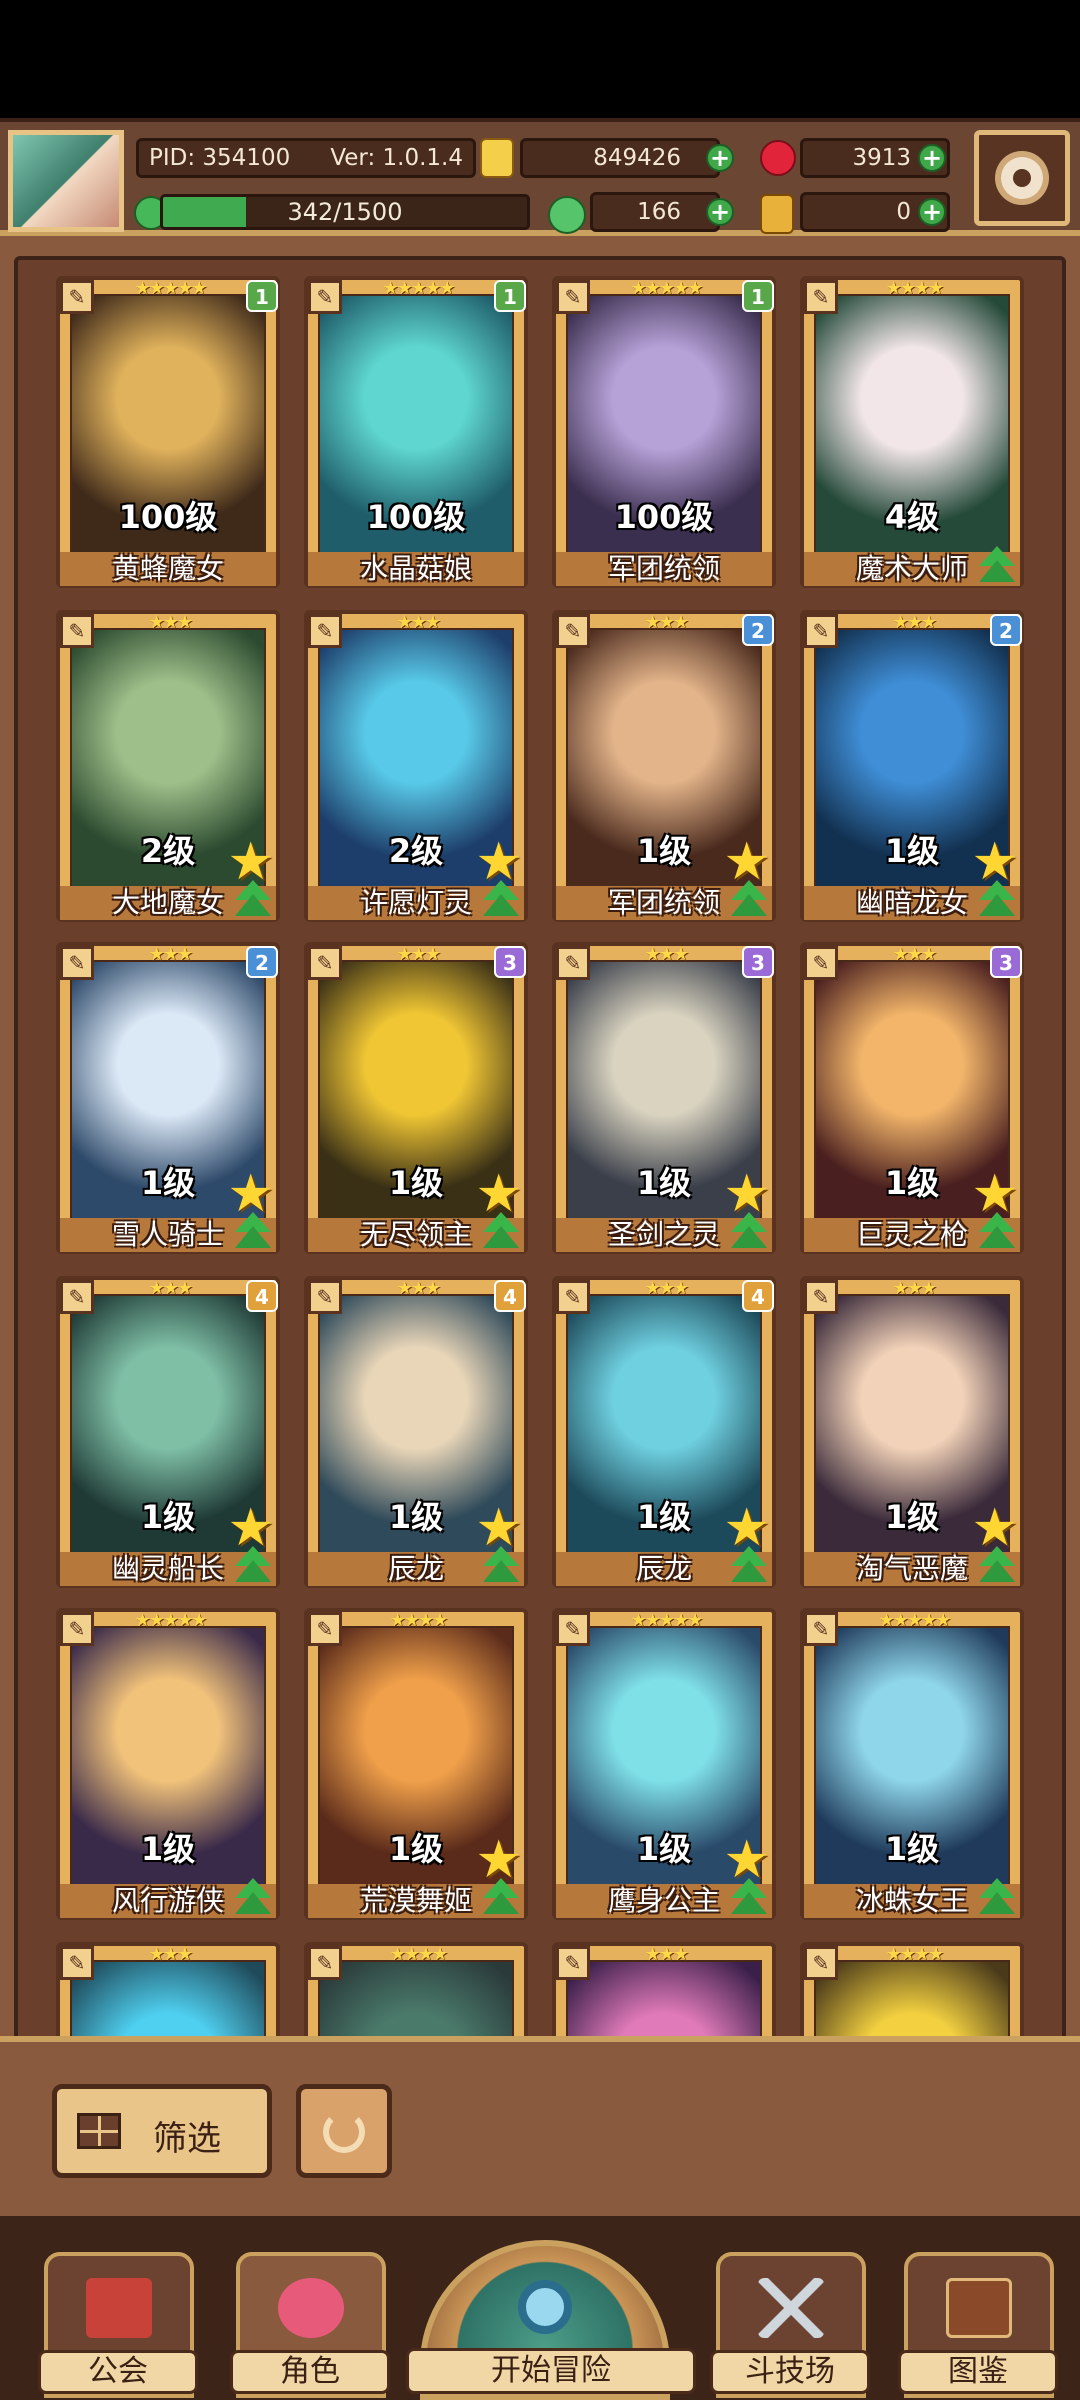  Describe the element at coordinates (664, 432) in the screenshot. I see `character-card: ✎ ★★★★★ 1 100级 军团统领` at that location.